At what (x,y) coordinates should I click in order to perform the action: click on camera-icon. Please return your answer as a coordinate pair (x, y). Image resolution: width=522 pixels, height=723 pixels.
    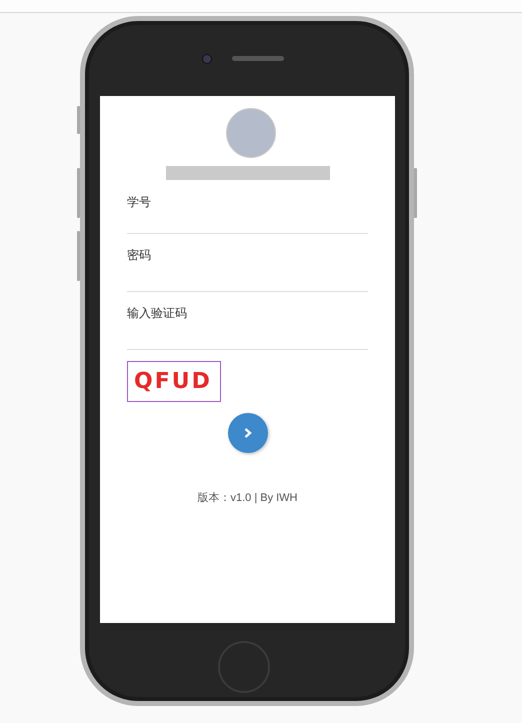
    Looking at the image, I should click on (207, 59).